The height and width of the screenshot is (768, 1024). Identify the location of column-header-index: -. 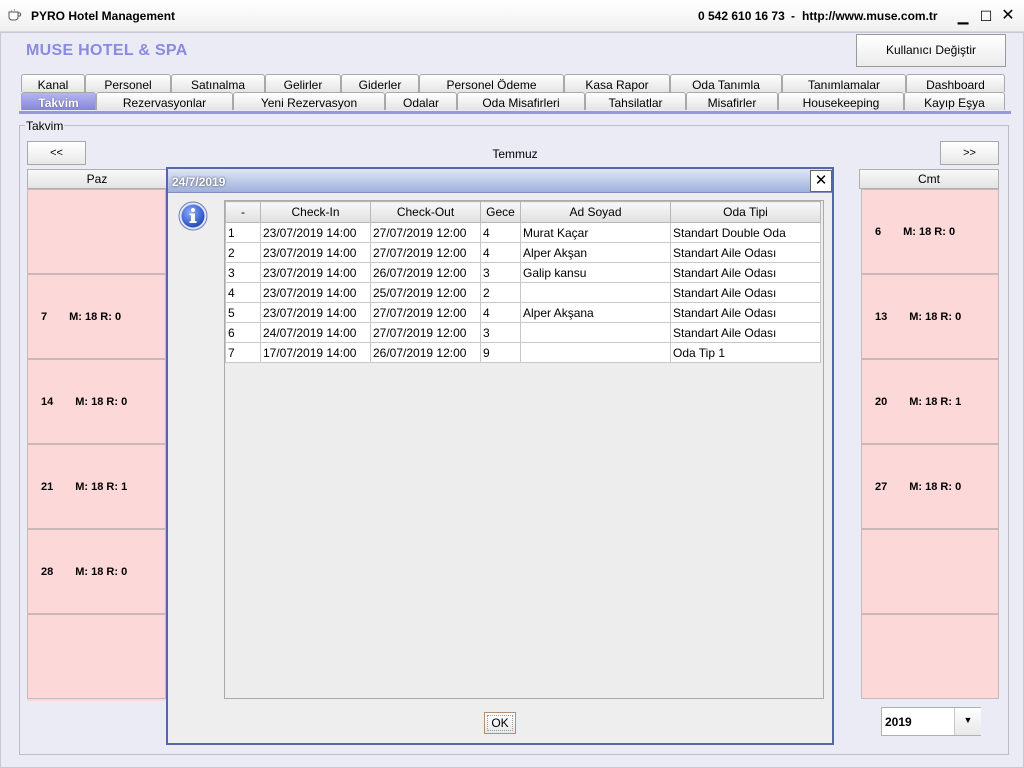
(243, 212).